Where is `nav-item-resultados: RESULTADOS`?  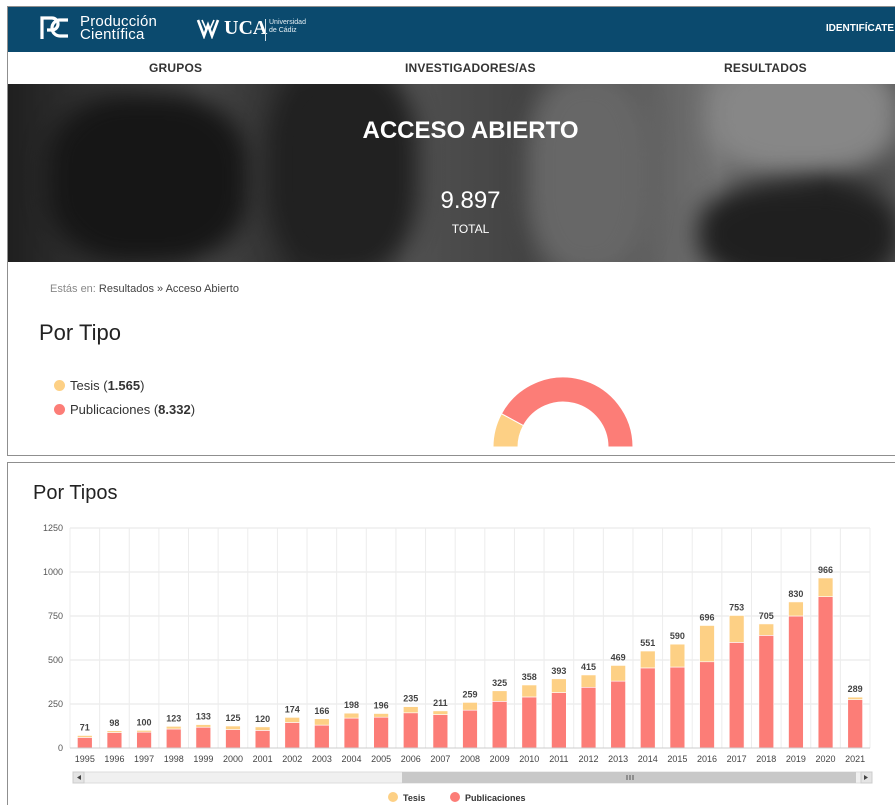 nav-item-resultados: RESULTADOS is located at coordinates (765, 68).